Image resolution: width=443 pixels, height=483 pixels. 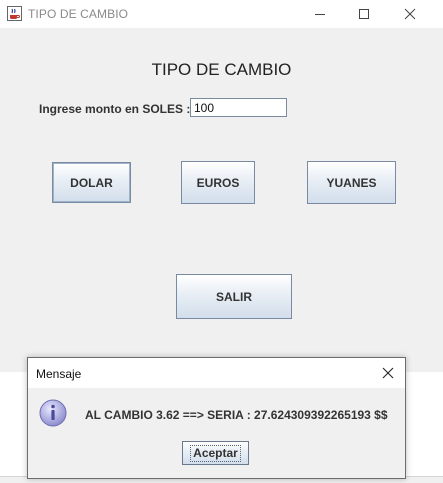 I want to click on dolar-button-label: DOLAR, so click(x=91, y=182).